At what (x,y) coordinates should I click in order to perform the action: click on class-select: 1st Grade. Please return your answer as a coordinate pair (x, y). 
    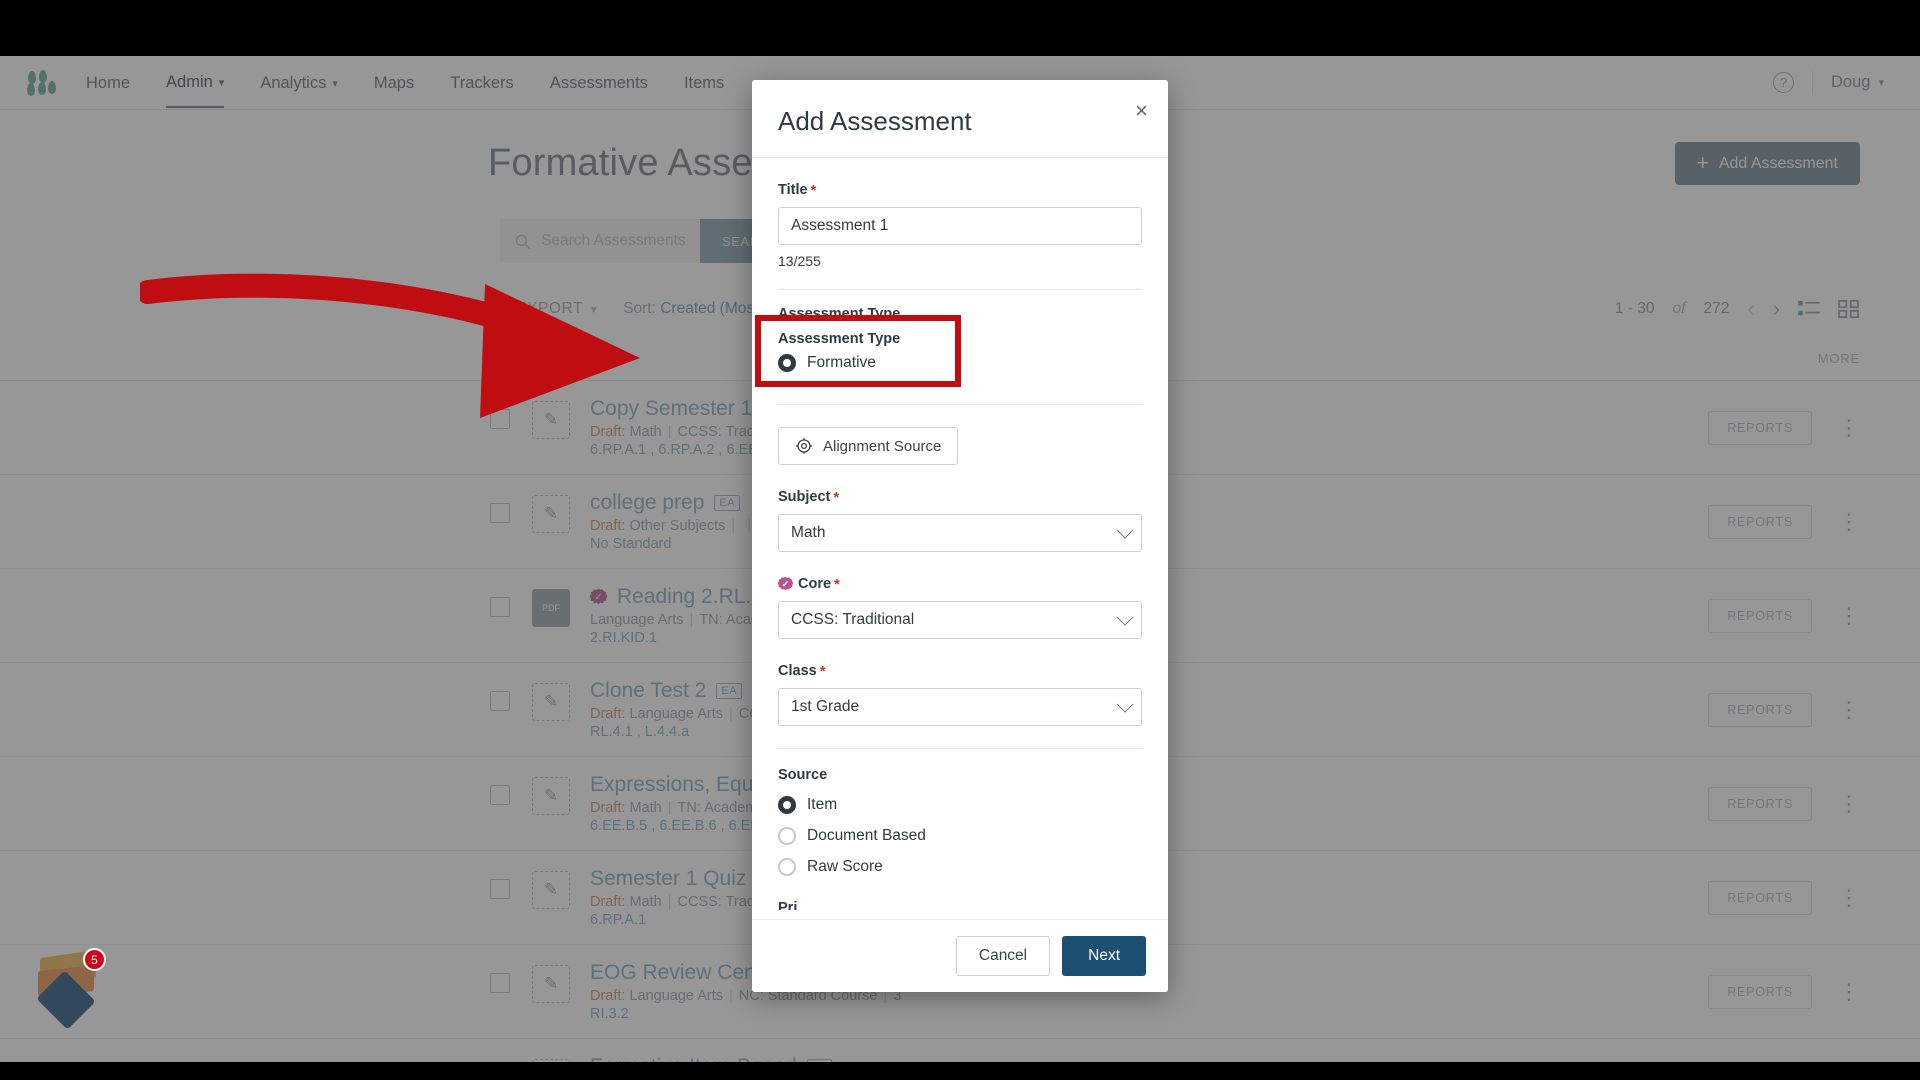
    Looking at the image, I should click on (960, 707).